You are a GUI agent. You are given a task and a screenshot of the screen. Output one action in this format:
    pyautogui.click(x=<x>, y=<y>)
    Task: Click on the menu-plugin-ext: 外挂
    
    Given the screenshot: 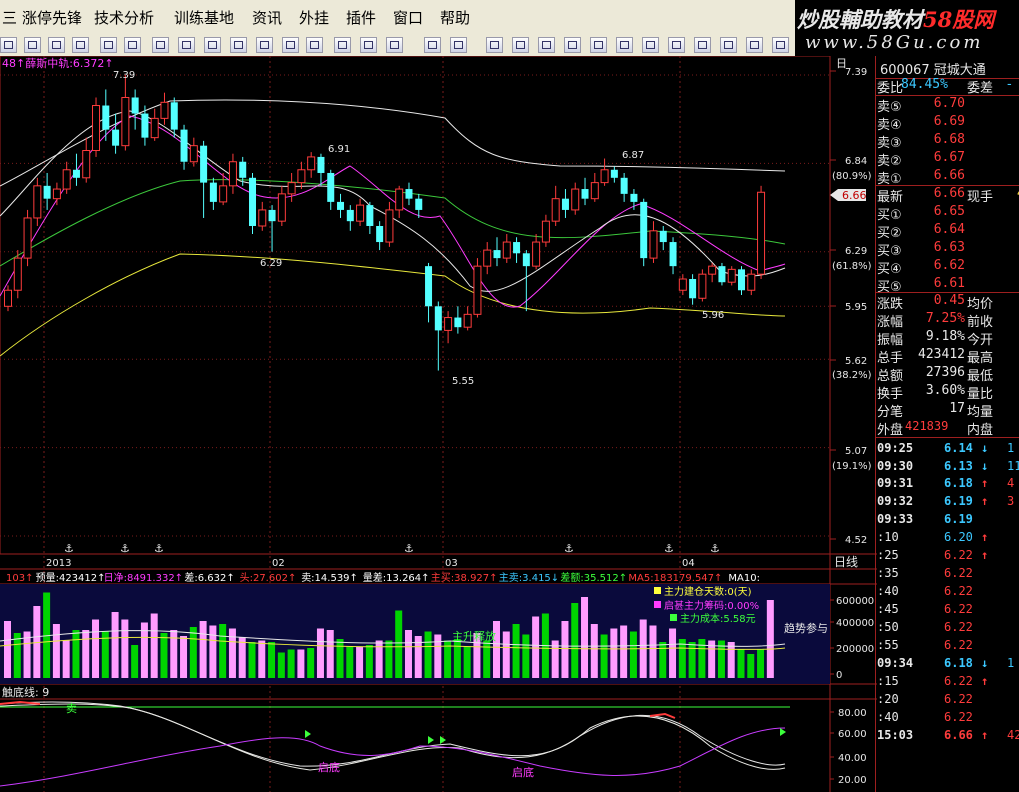 What is the action you would take?
    pyautogui.click(x=314, y=17)
    